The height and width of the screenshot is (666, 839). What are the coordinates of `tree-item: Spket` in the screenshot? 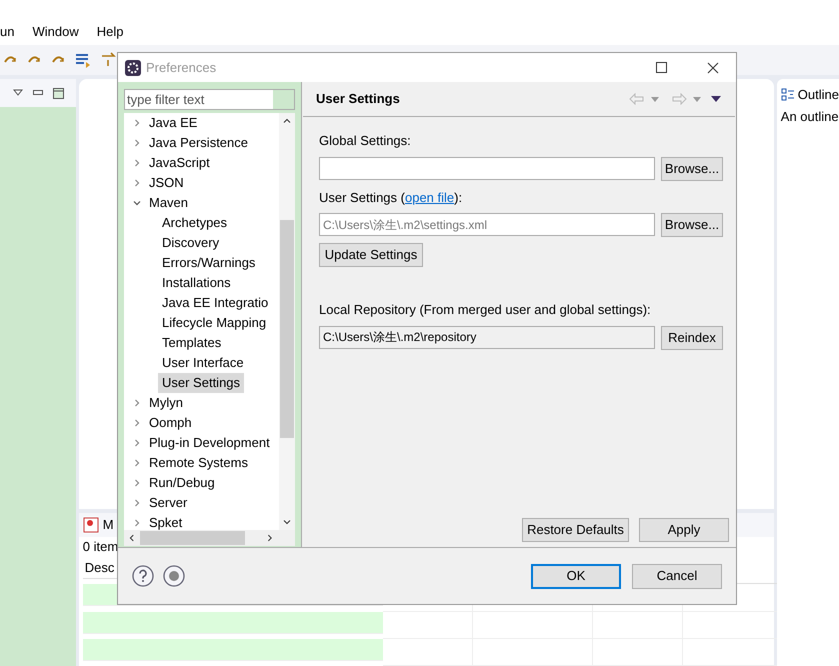 It's located at (165, 521).